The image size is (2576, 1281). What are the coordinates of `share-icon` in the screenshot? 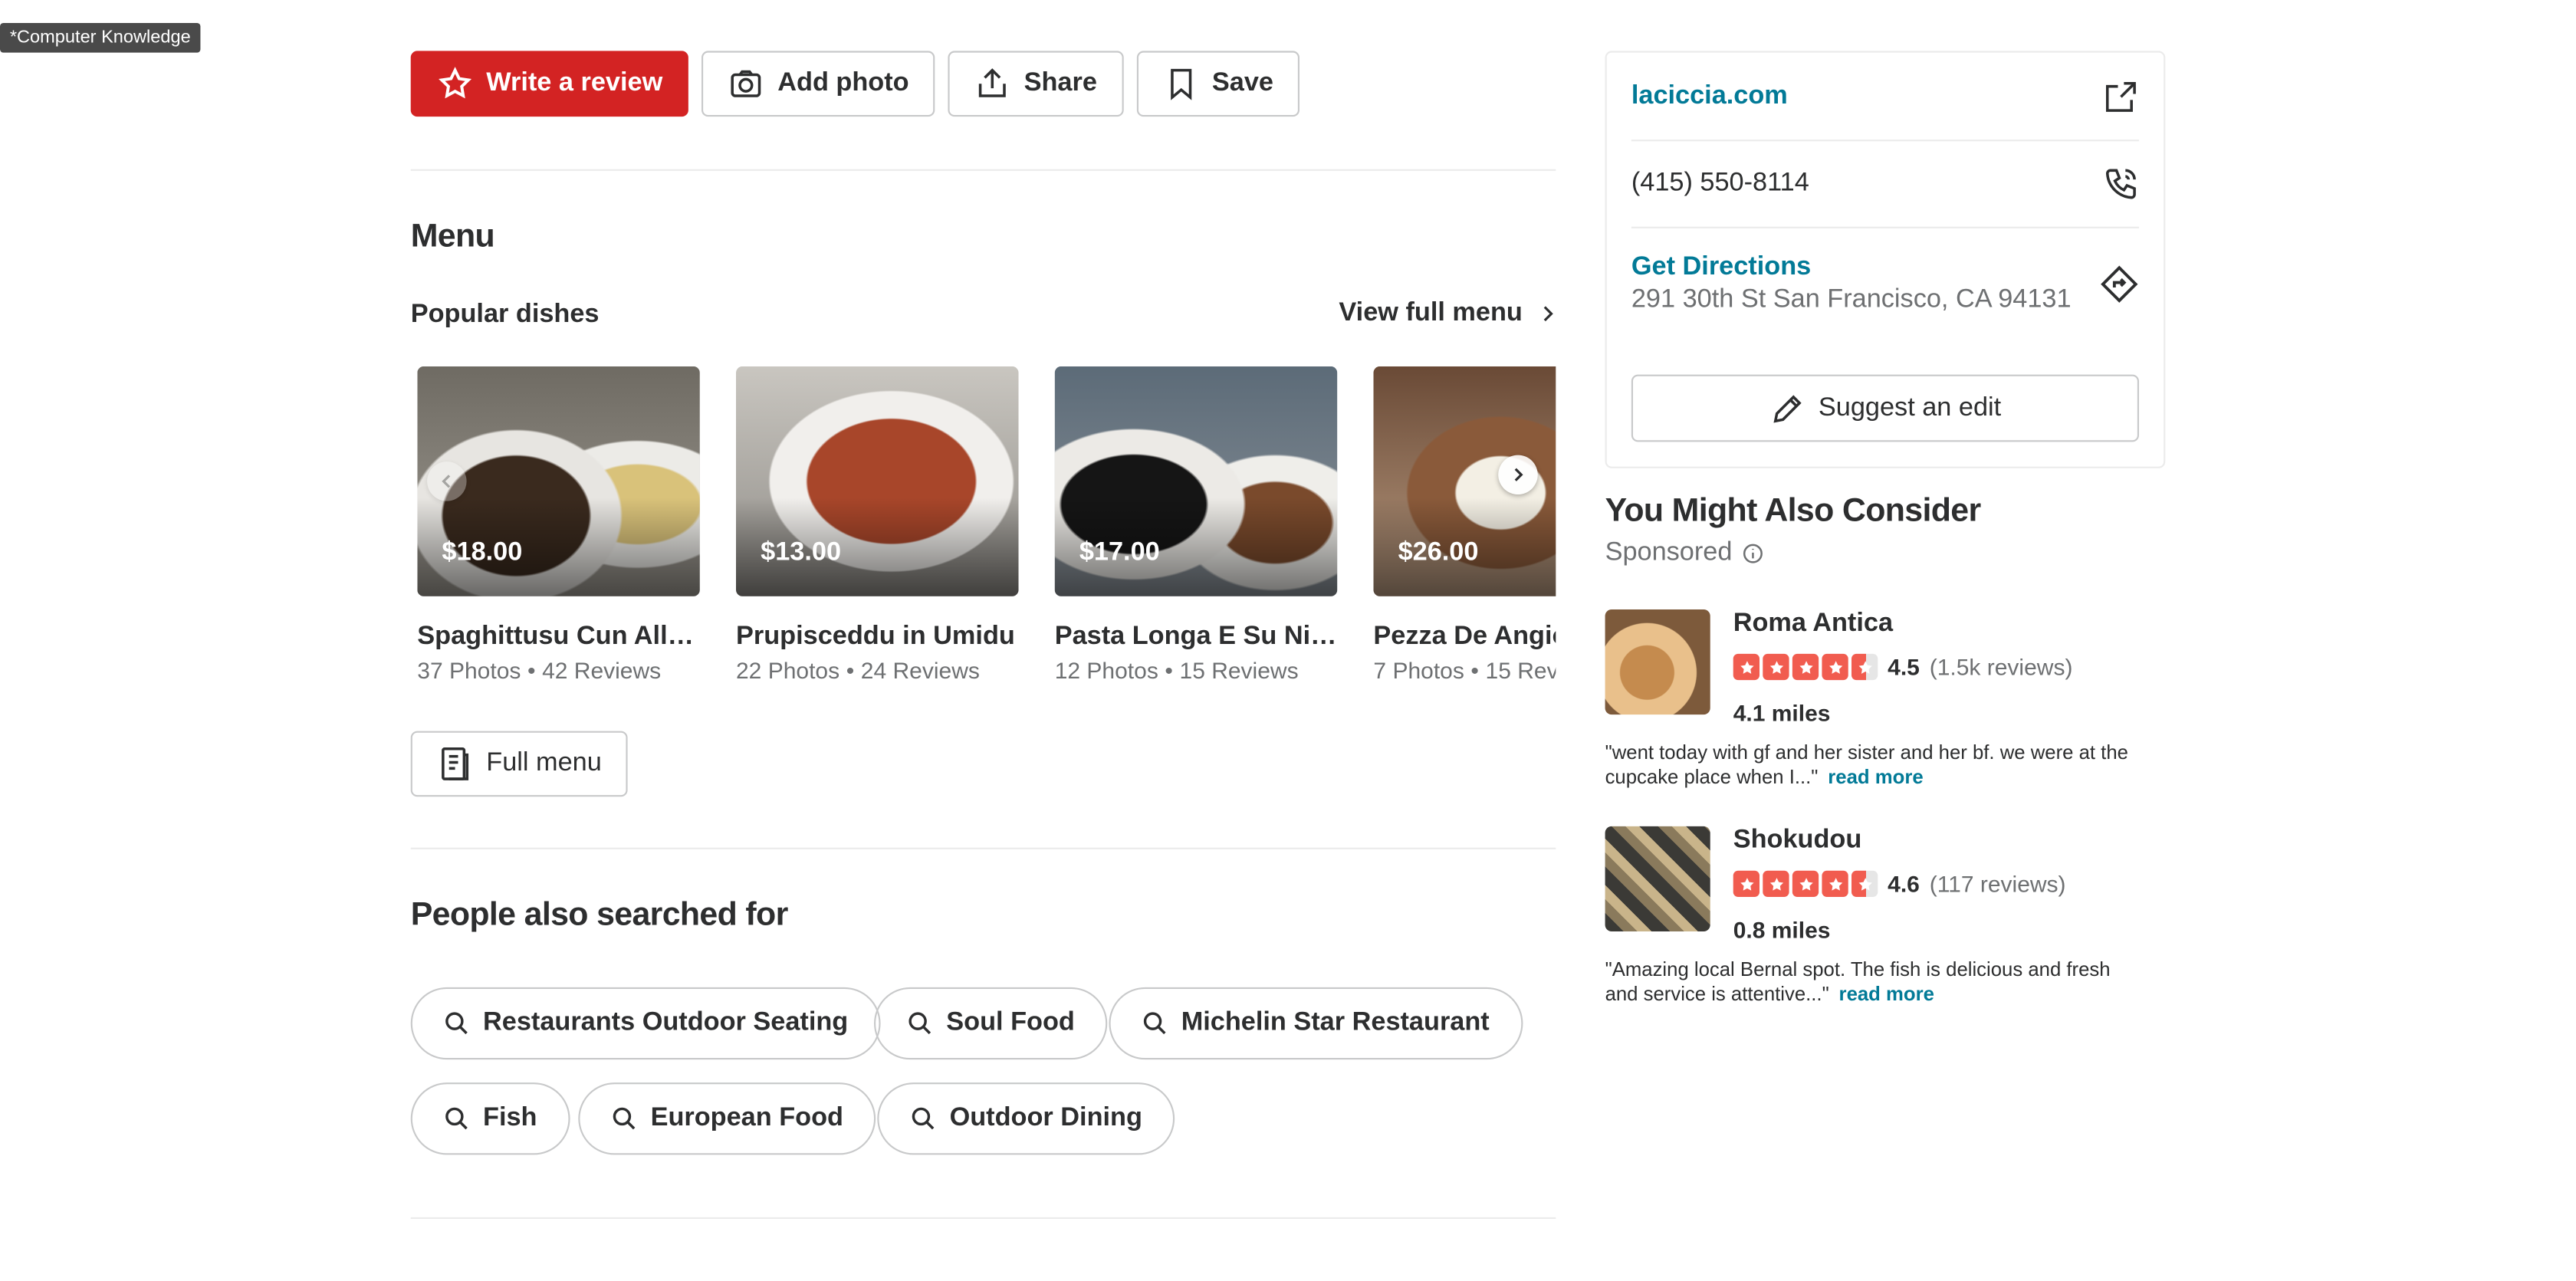 It's located at (993, 82).